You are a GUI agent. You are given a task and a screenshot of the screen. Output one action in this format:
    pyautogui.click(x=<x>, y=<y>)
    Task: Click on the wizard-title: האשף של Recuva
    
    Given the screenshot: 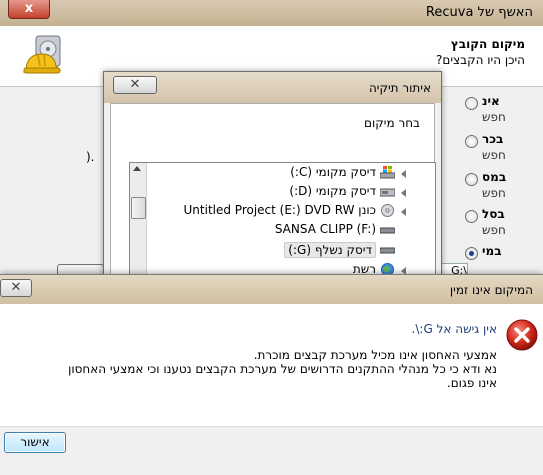 What is the action you would take?
    pyautogui.click(x=479, y=12)
    